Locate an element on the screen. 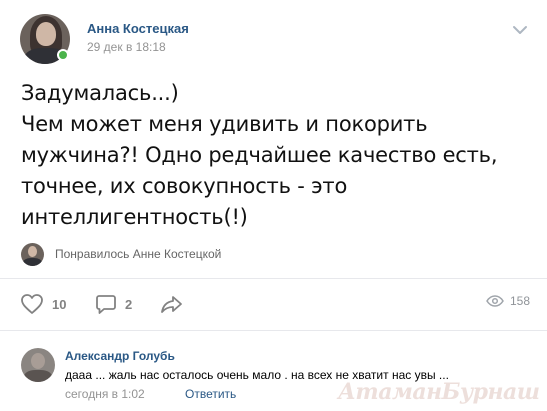  post-text-line: мужчина?! Одно редчайшее качество есть, is located at coordinates (259, 155).